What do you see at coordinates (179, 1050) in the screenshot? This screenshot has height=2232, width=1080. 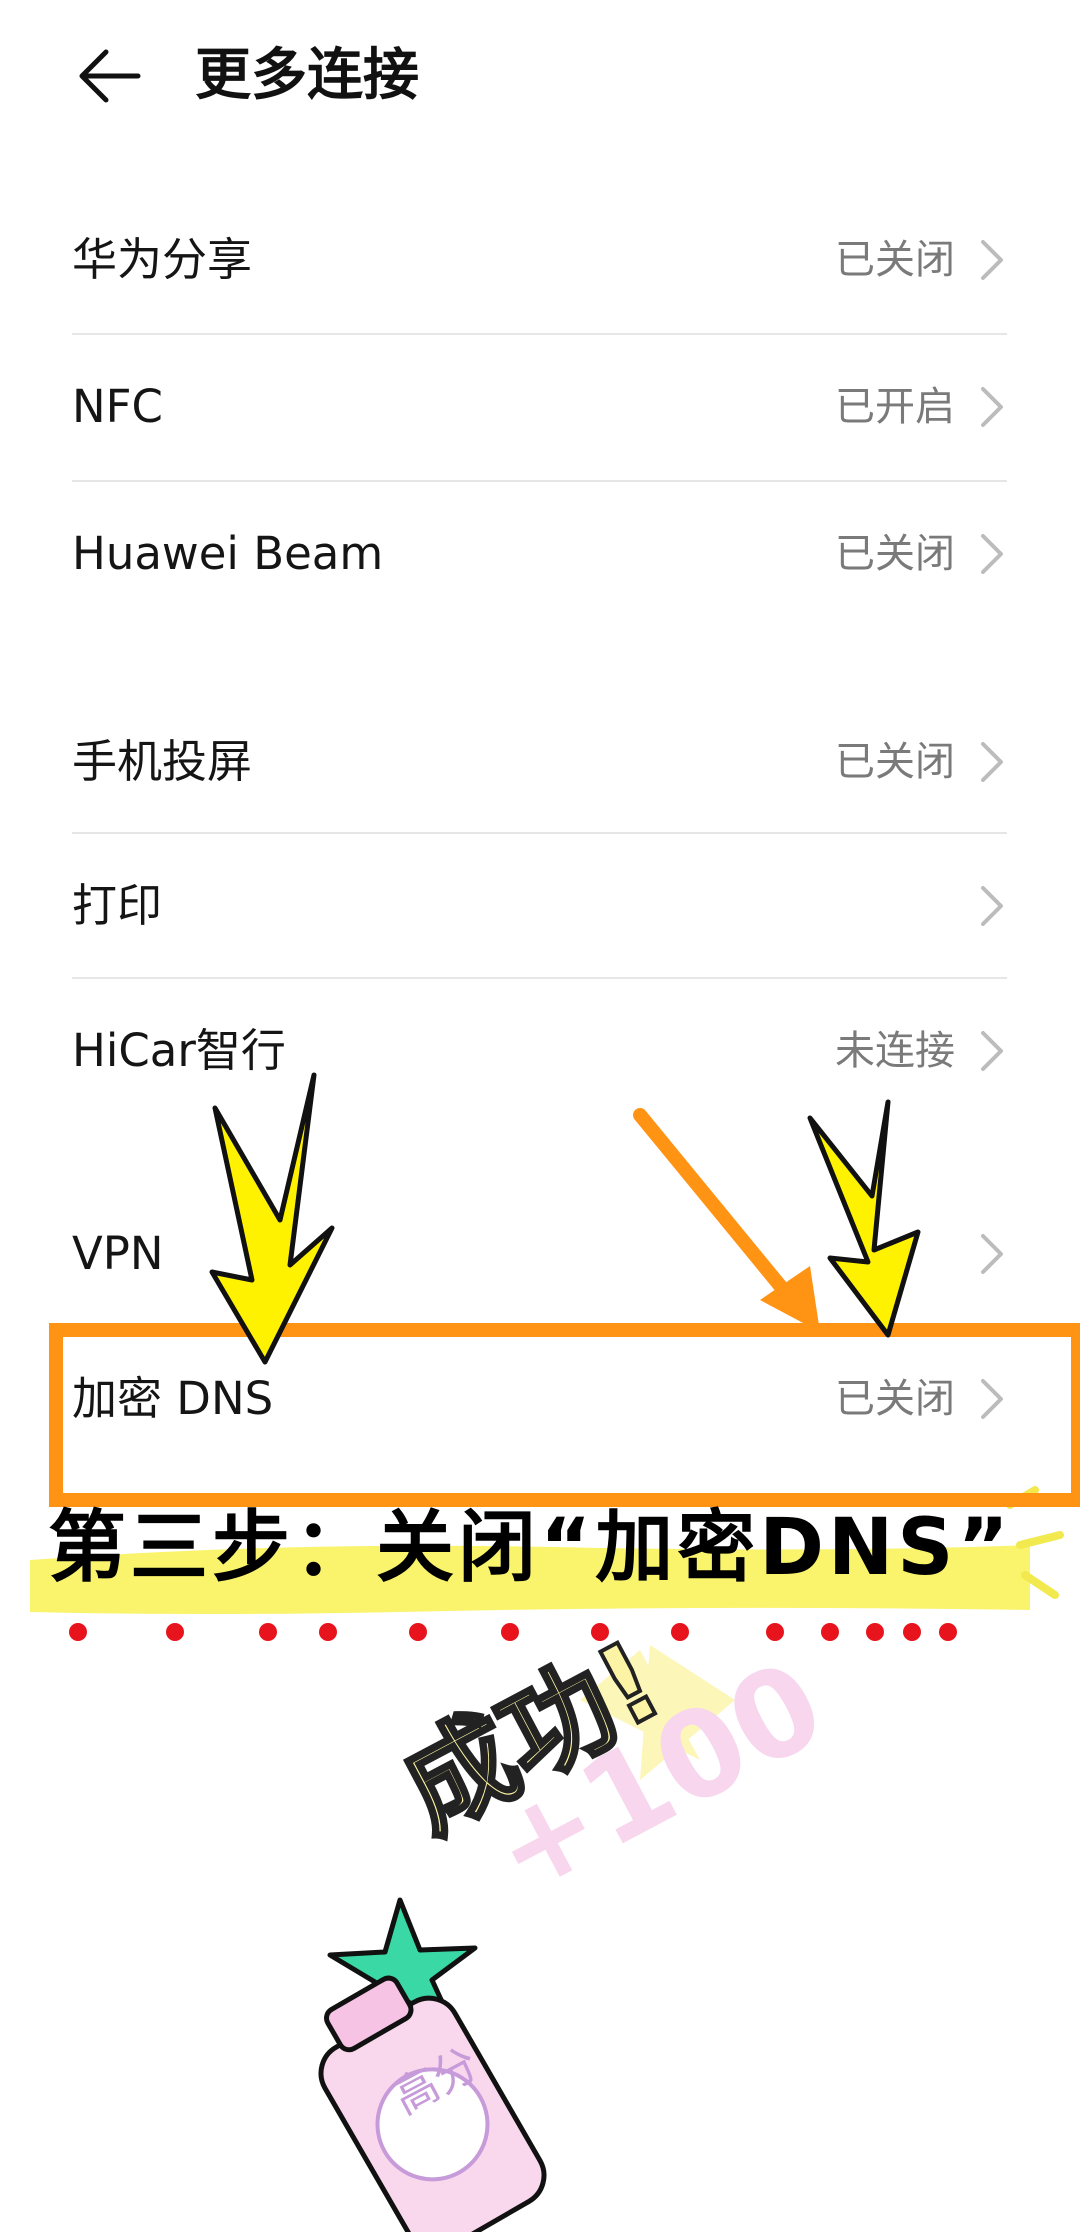 I see `item-label: HiCar智行` at bounding box center [179, 1050].